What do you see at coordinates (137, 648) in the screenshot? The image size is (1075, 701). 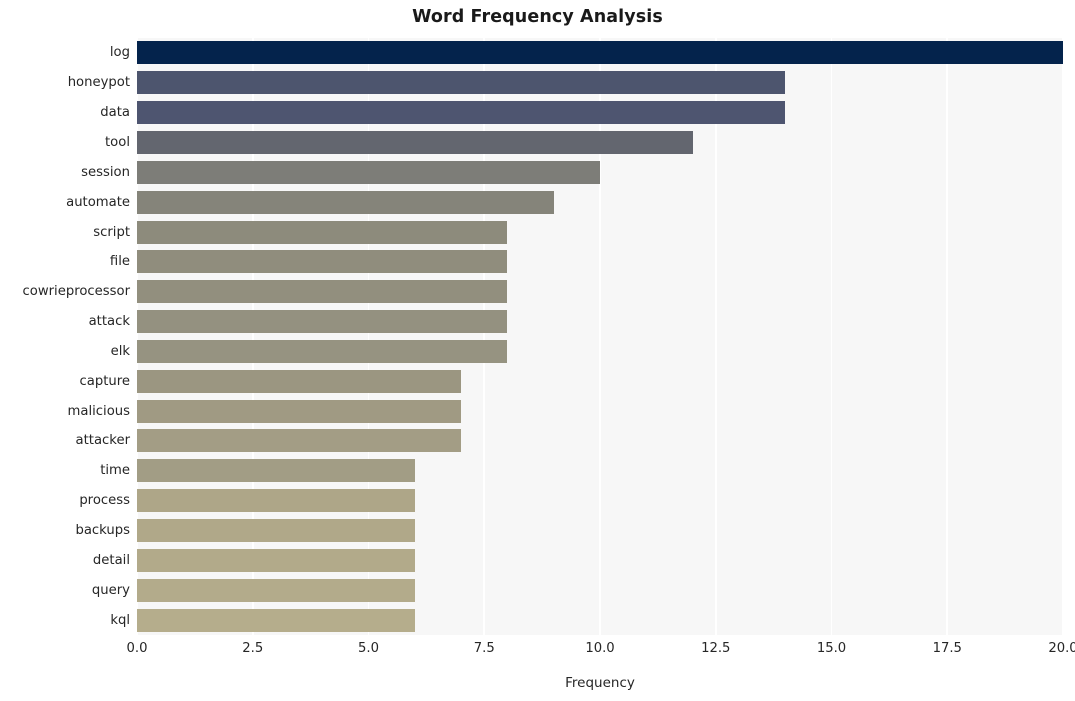 I see `x-tick-label-0: 0.0` at bounding box center [137, 648].